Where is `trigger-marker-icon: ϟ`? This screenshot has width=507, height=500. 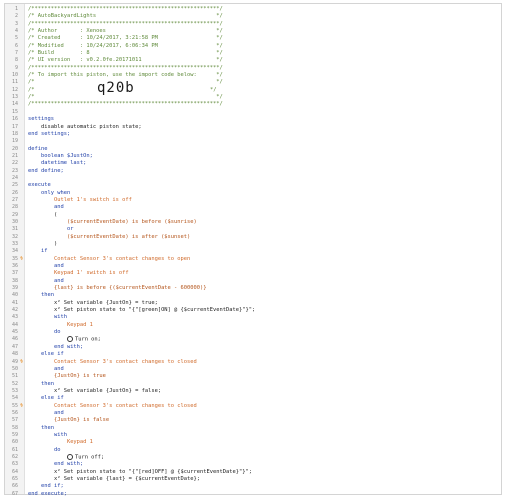
trigger-marker-icon: ϟ is located at coordinates (21, 405).